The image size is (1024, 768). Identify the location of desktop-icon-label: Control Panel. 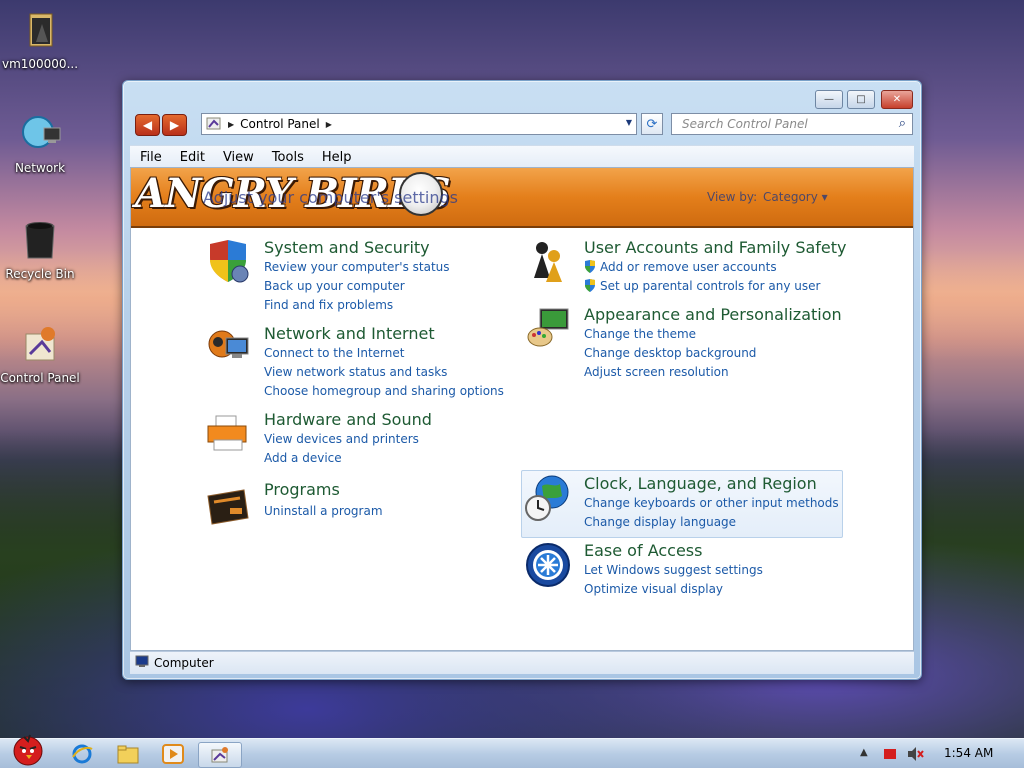
(40, 378).